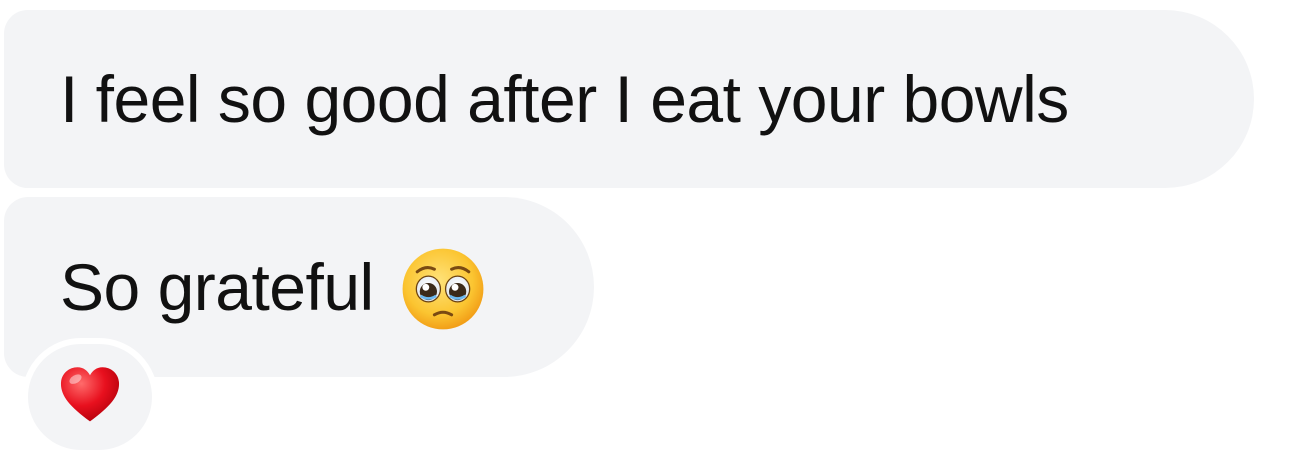 The image size is (1291, 456). I want to click on pleading-face-icon, so click(443, 289).